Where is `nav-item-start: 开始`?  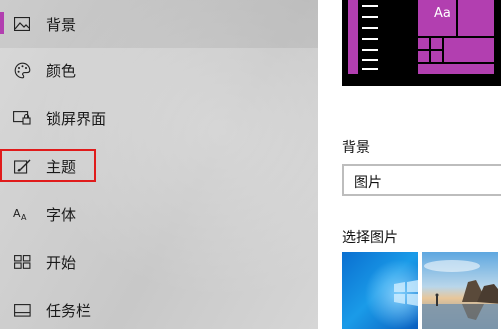
nav-item-start: 开始 is located at coordinates (159, 262).